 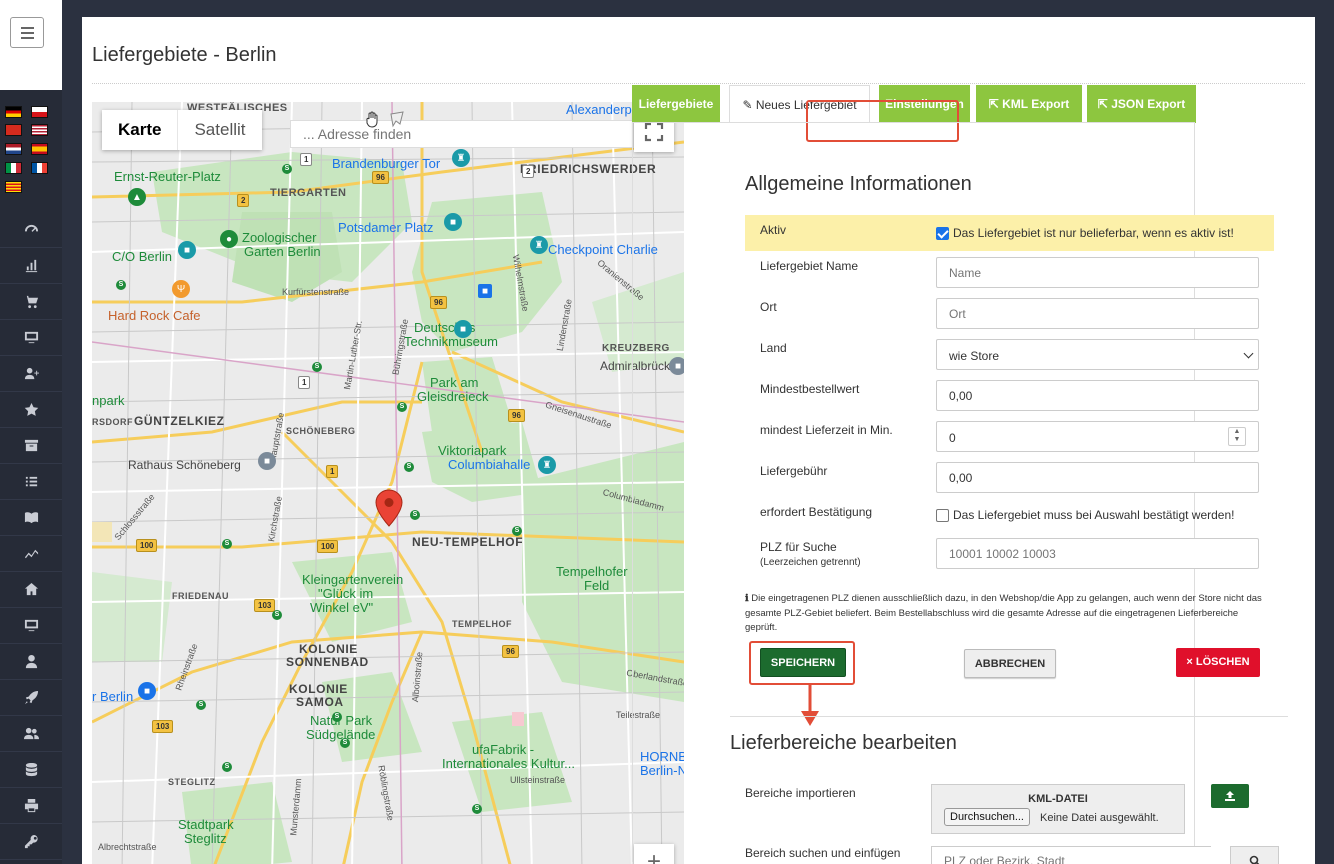 I want to click on map-label: Stadtpark, so click(x=206, y=824).